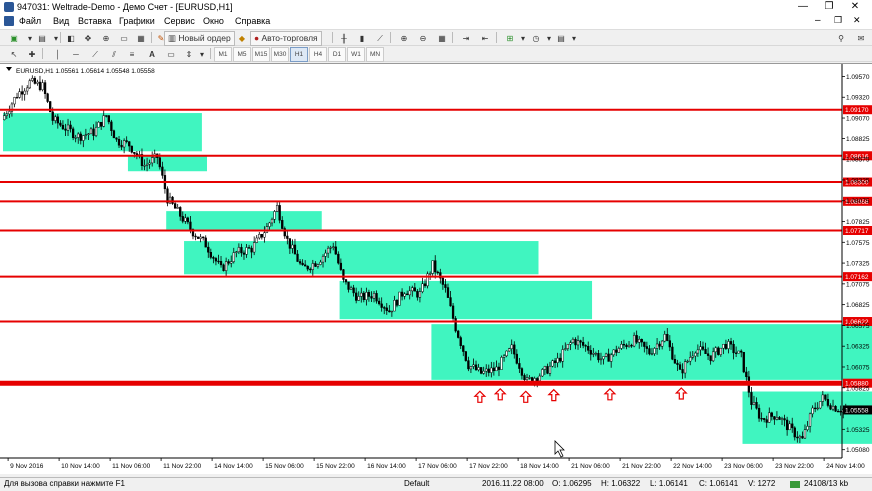 This screenshot has width=872, height=491. Describe the element at coordinates (857, 20) in the screenshot. I see `close-child-icon: ✕` at that location.